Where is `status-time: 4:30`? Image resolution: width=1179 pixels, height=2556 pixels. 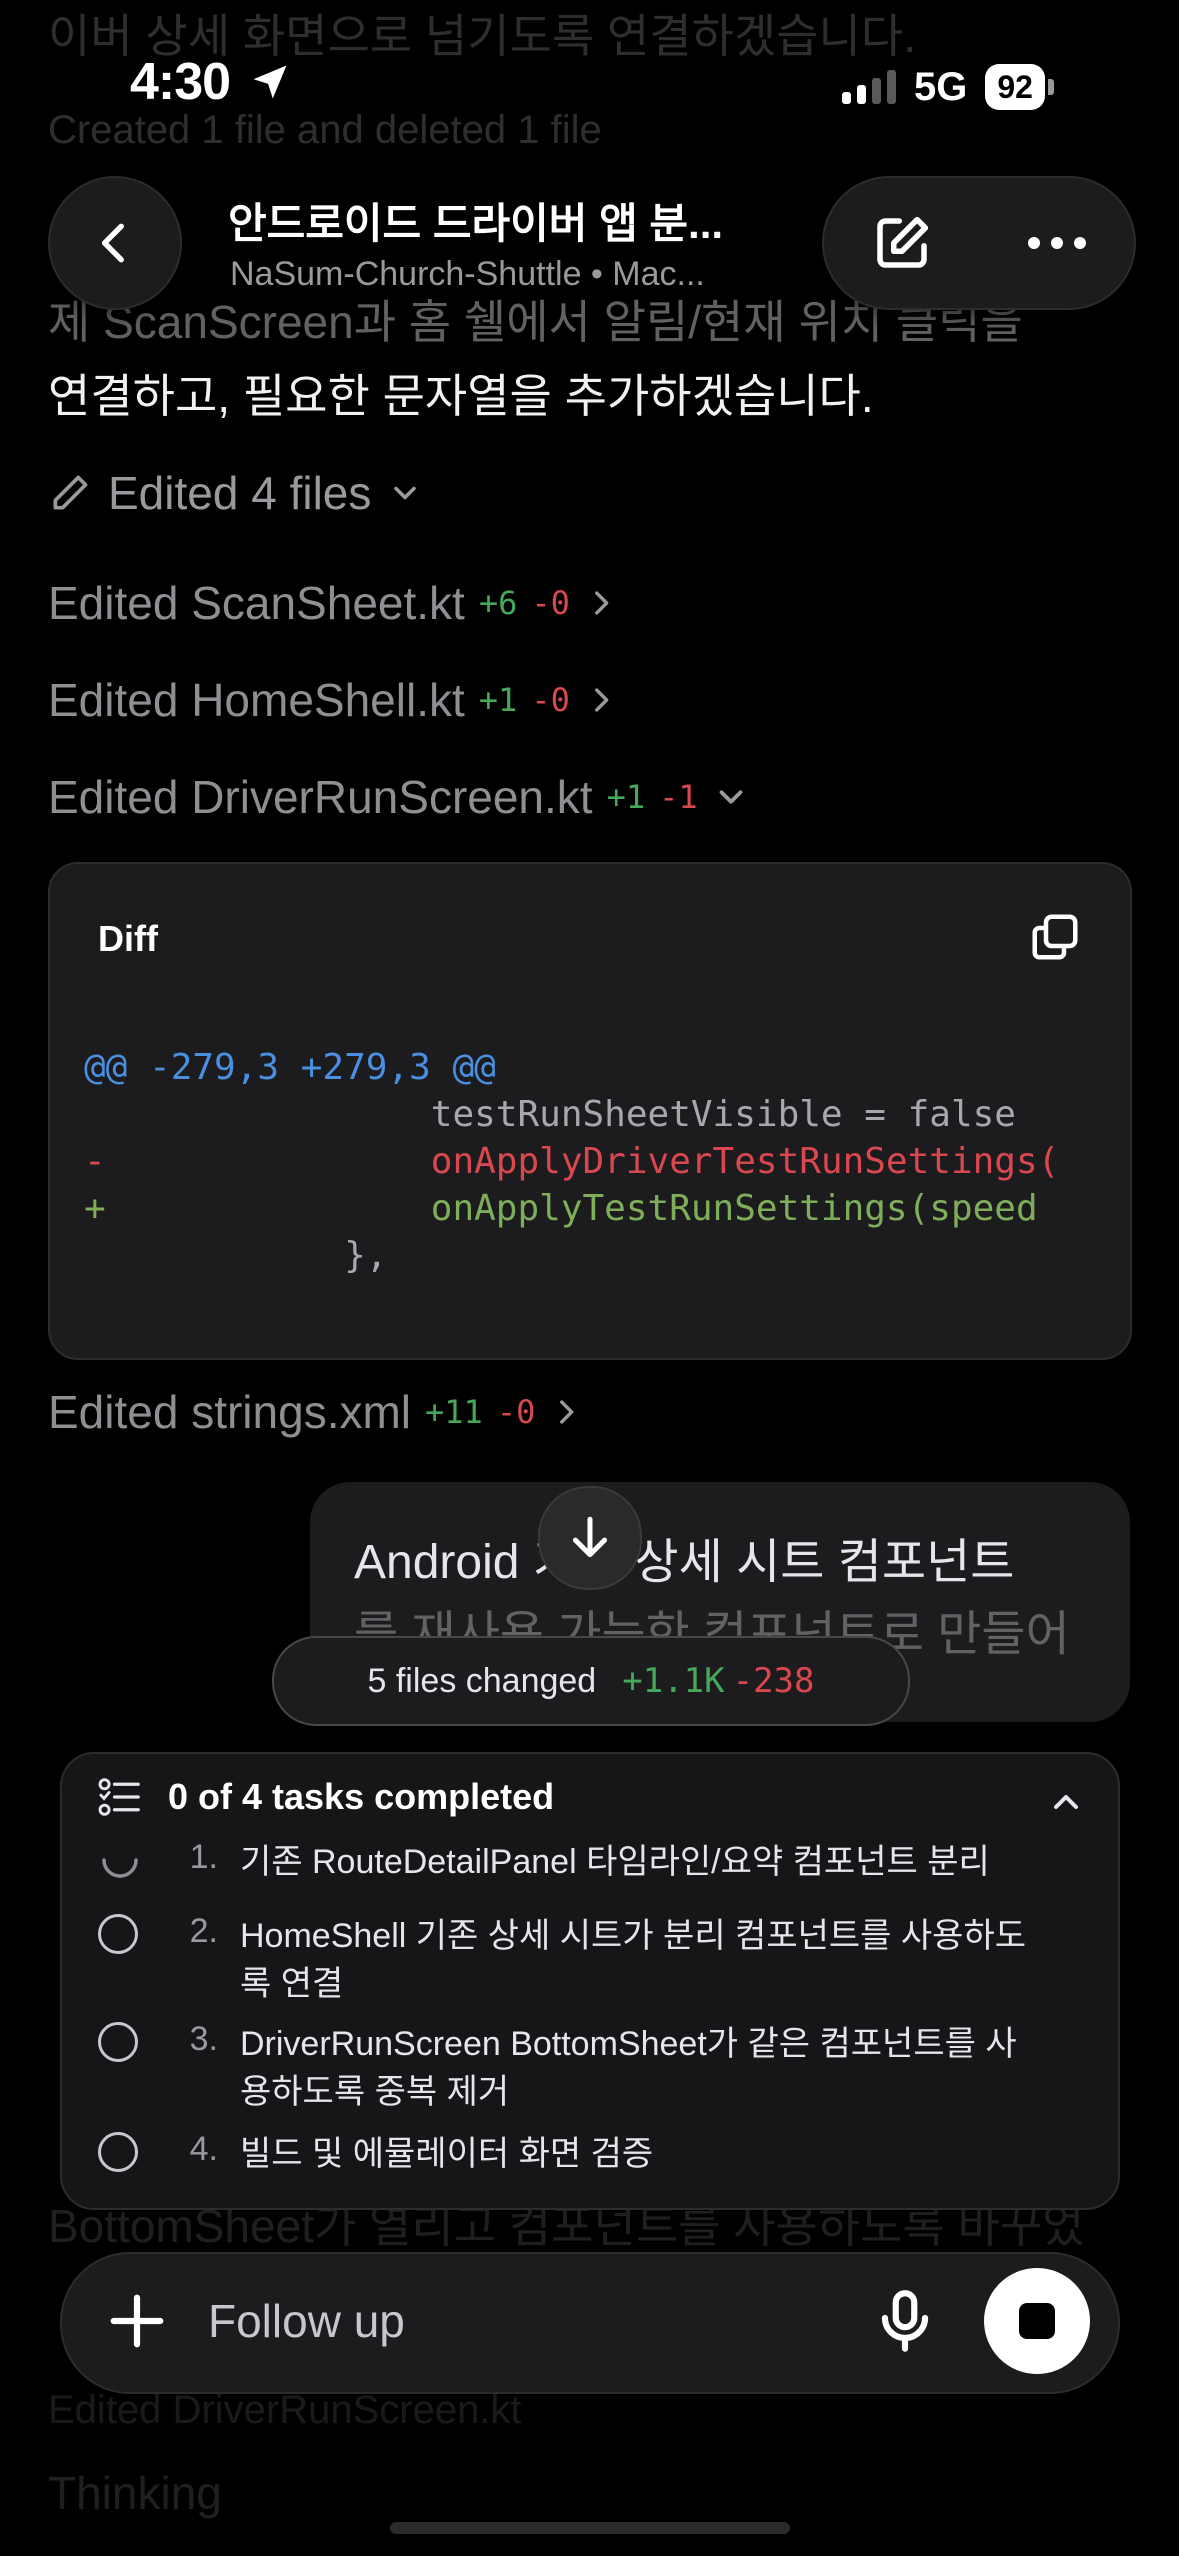
status-time: 4:30 is located at coordinates (180, 82).